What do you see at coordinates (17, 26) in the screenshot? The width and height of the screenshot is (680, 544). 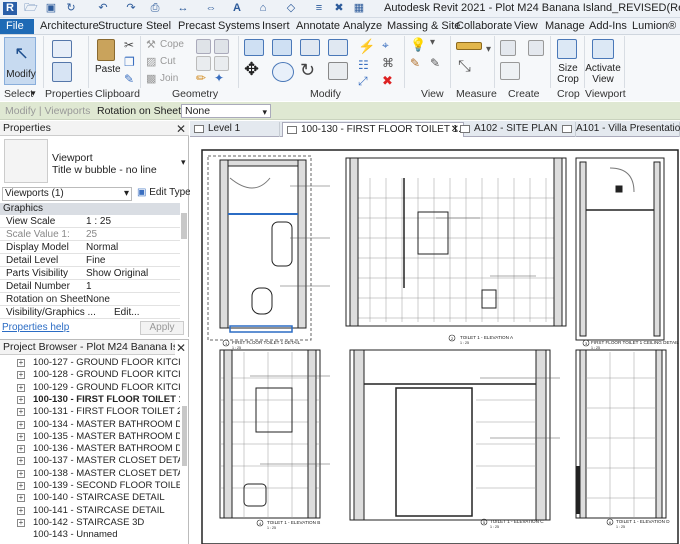 I see `tab-file: File` at bounding box center [17, 26].